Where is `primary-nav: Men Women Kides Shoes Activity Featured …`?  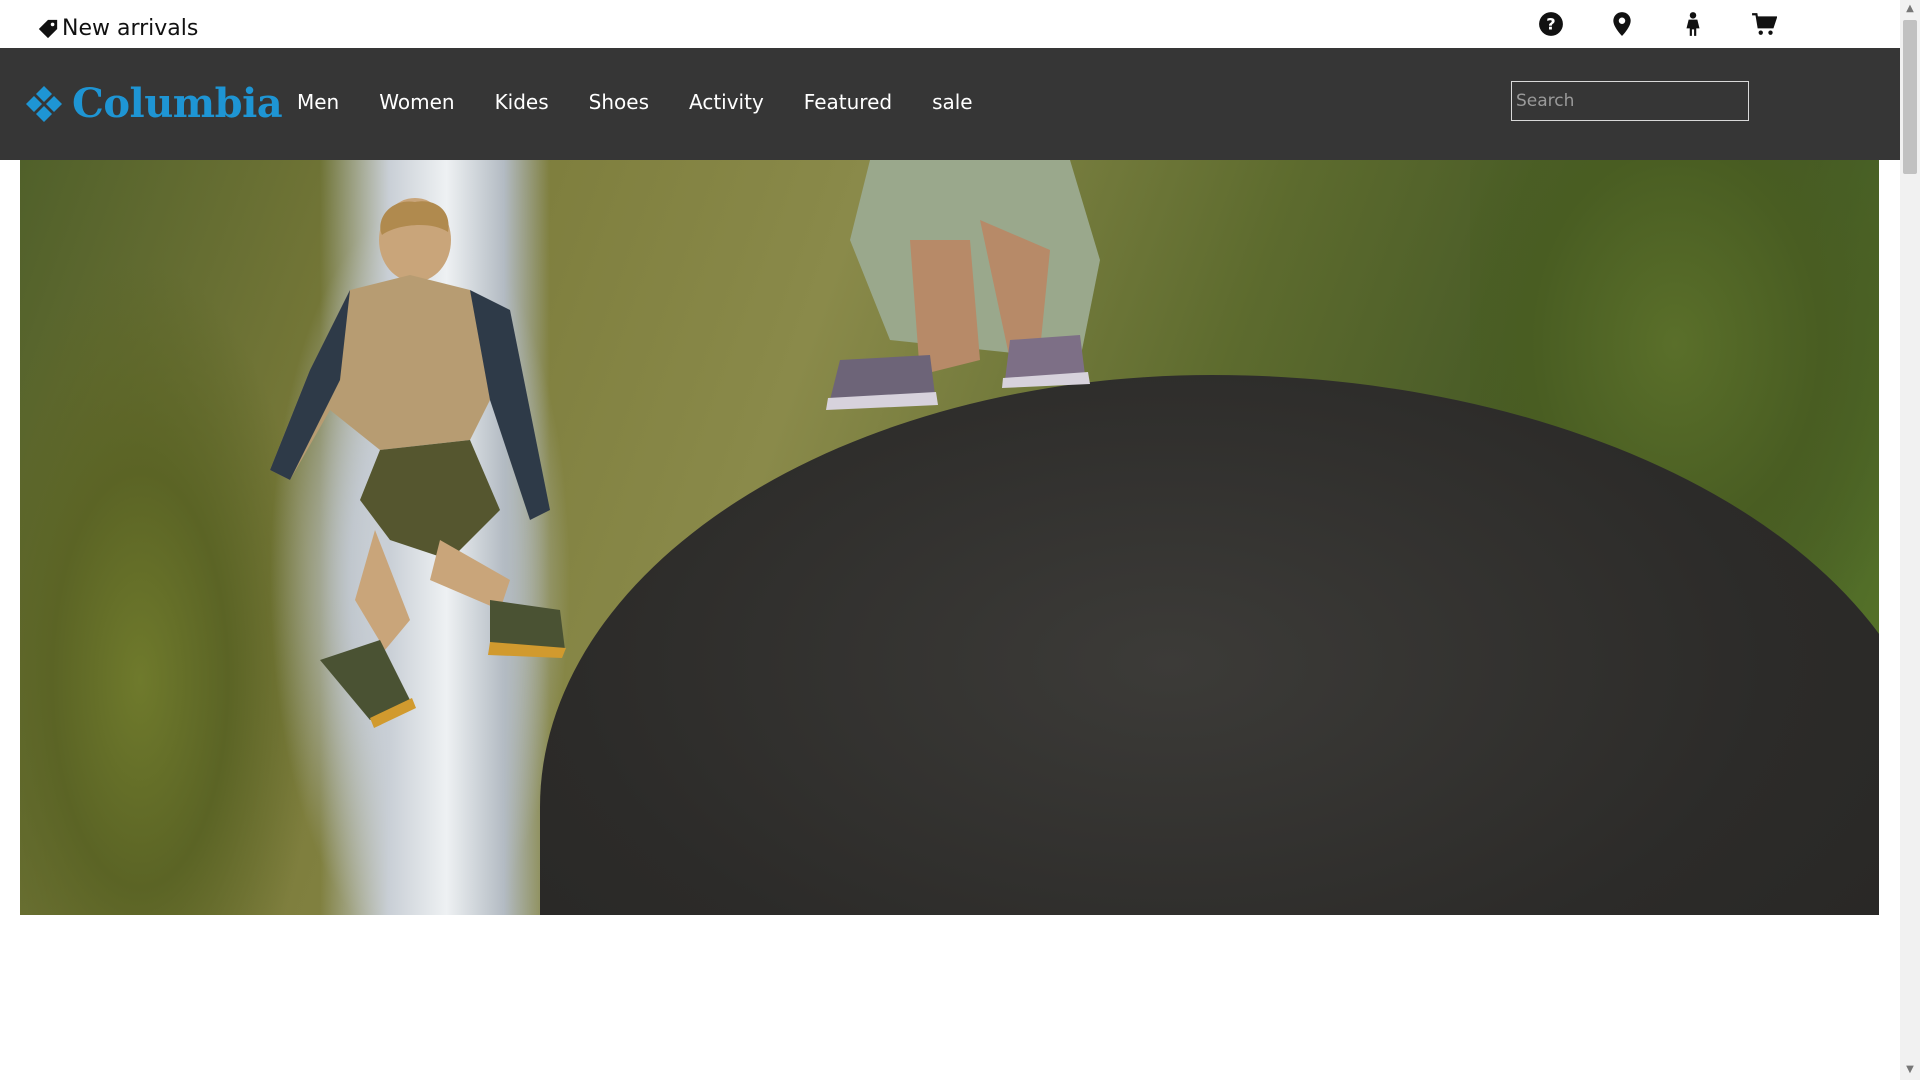 primary-nav: Men Women Kides Shoes Activity Featured … is located at coordinates (655, 102).